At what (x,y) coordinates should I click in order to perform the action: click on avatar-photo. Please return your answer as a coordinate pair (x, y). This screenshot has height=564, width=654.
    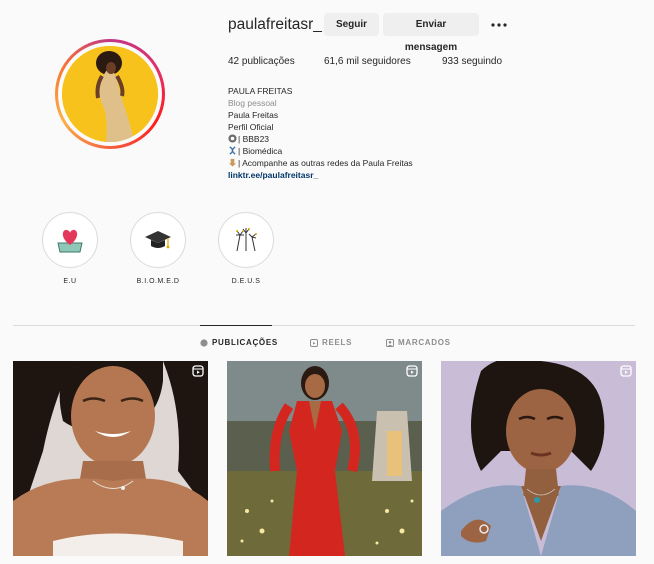
    Looking at the image, I should click on (110, 94).